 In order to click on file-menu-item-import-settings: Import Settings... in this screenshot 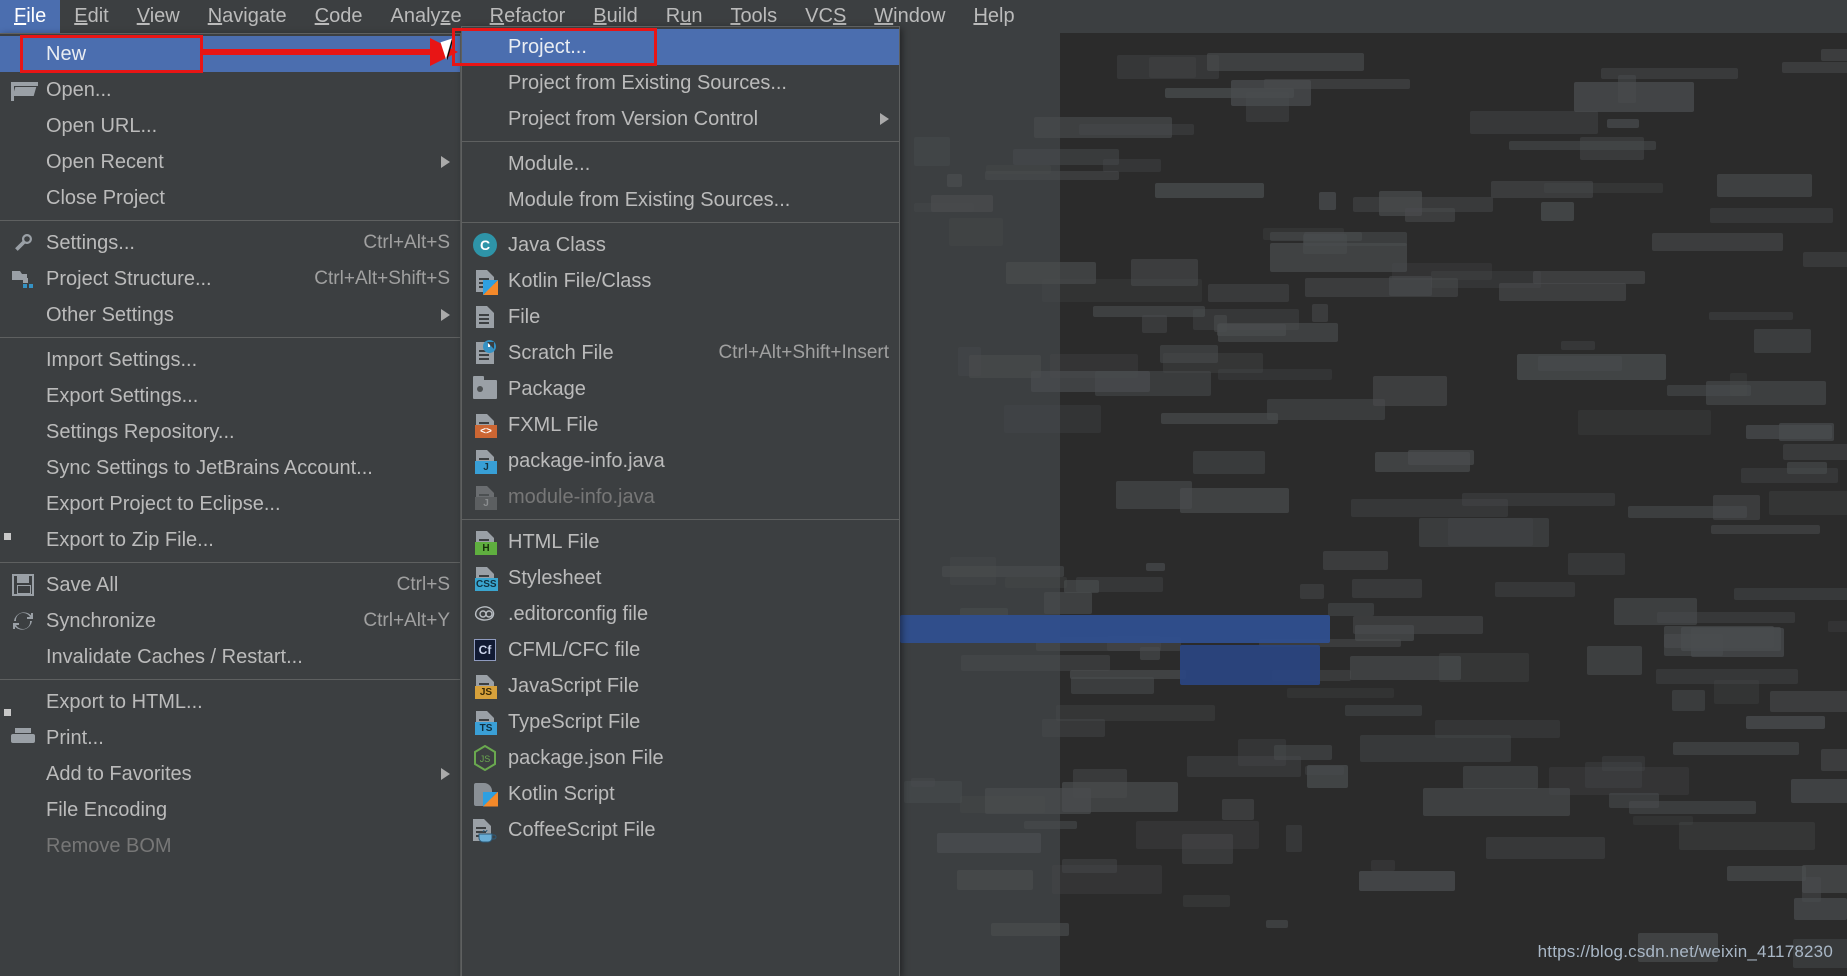, I will do `click(230, 360)`.